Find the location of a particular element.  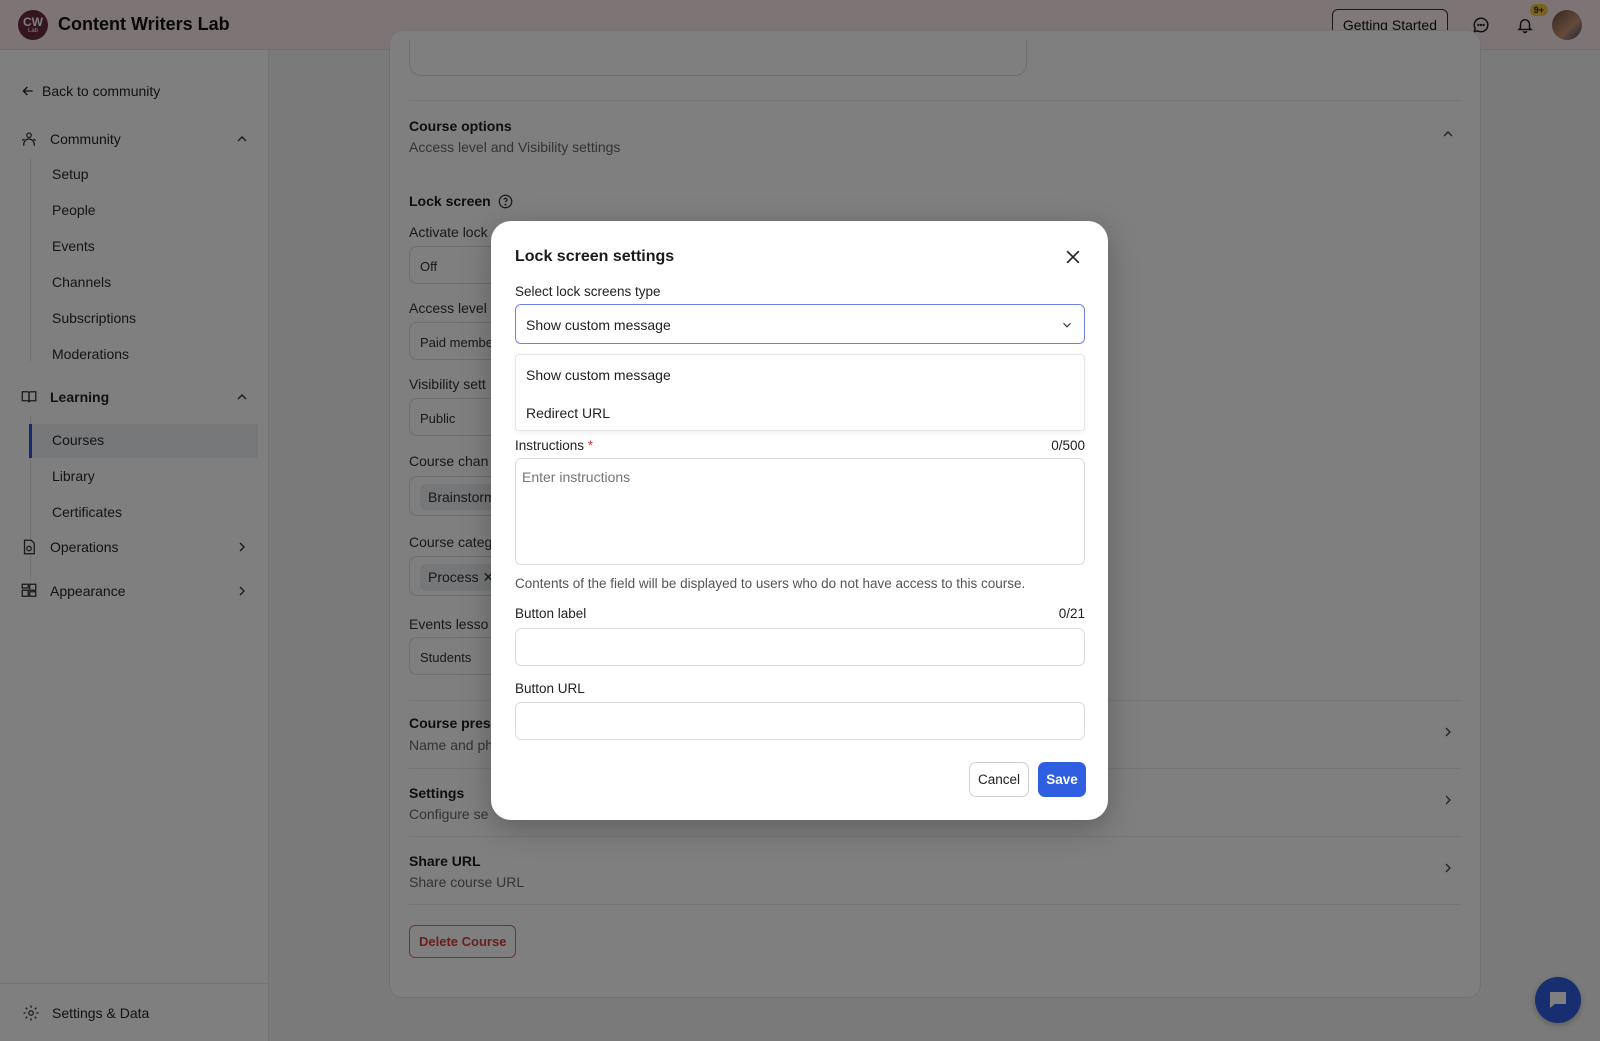

option-redirect-url: Redirect URL is located at coordinates (568, 413).